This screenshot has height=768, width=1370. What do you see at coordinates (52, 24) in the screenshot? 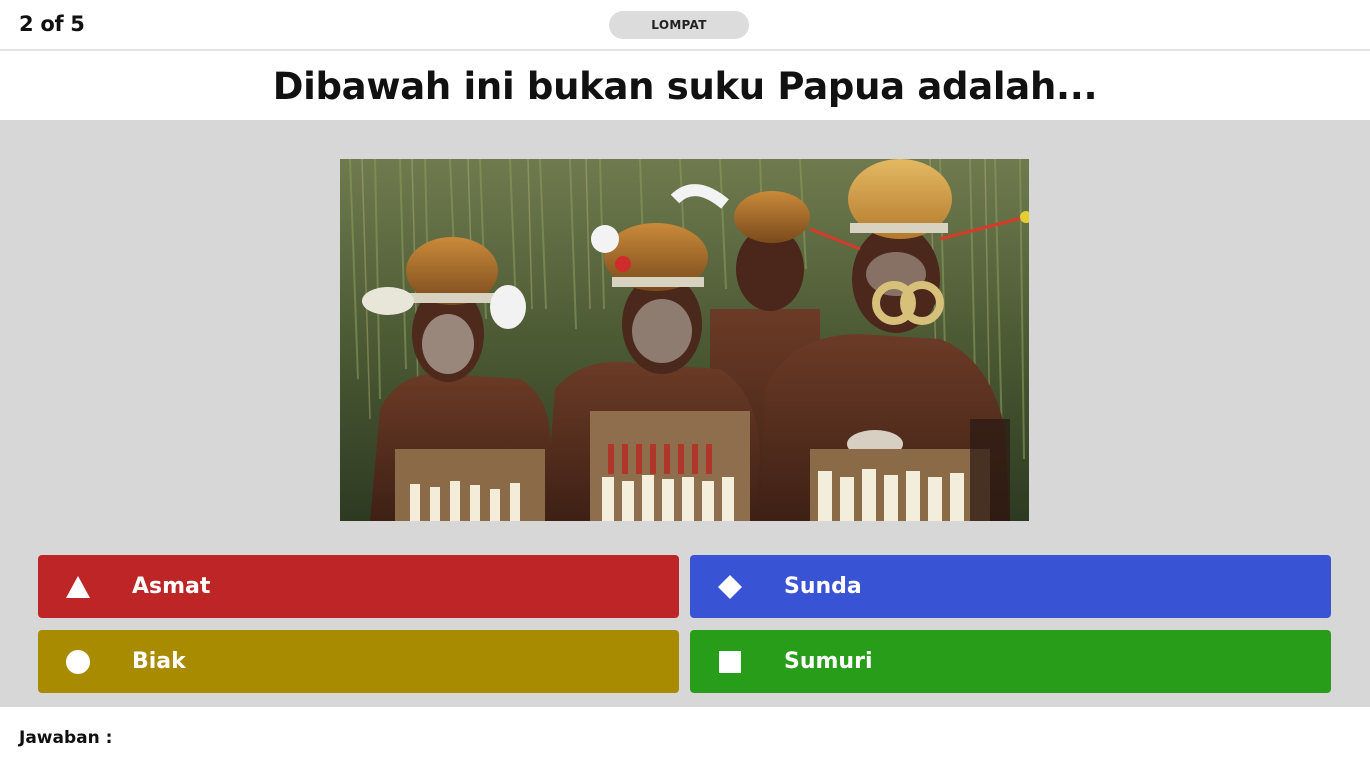
I see `question-counter: 2 of 5` at bounding box center [52, 24].